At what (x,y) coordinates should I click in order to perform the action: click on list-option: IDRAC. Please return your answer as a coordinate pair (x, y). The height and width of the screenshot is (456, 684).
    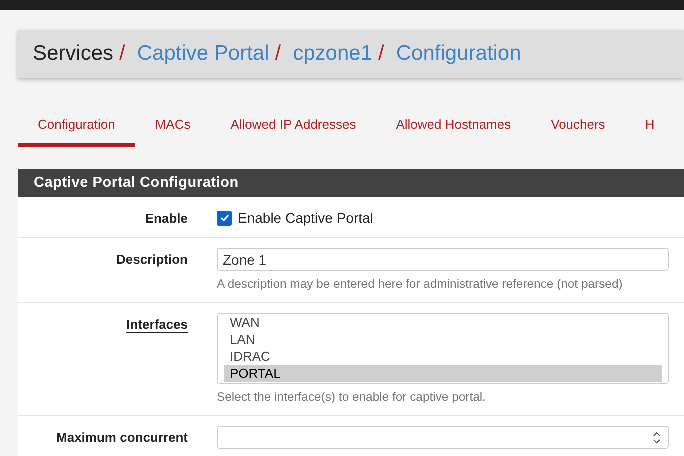
    Looking at the image, I should click on (443, 356).